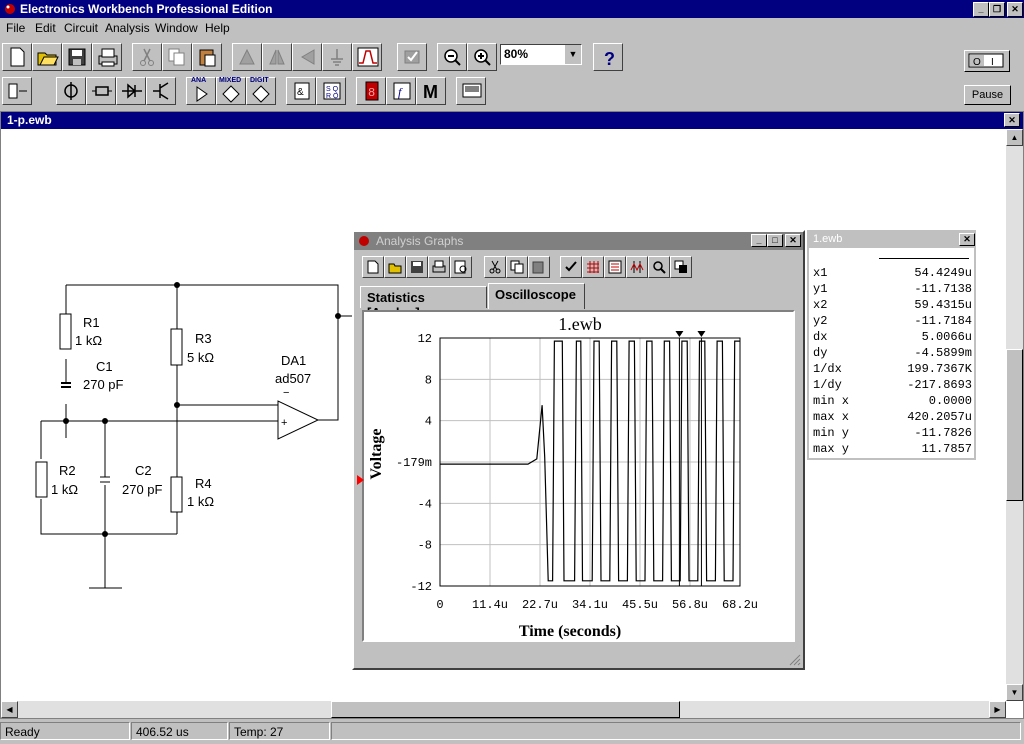 The width and height of the screenshot is (1024, 744). Describe the element at coordinates (967, 239) in the screenshot. I see `cursor-window-close-icon: ✕` at that location.